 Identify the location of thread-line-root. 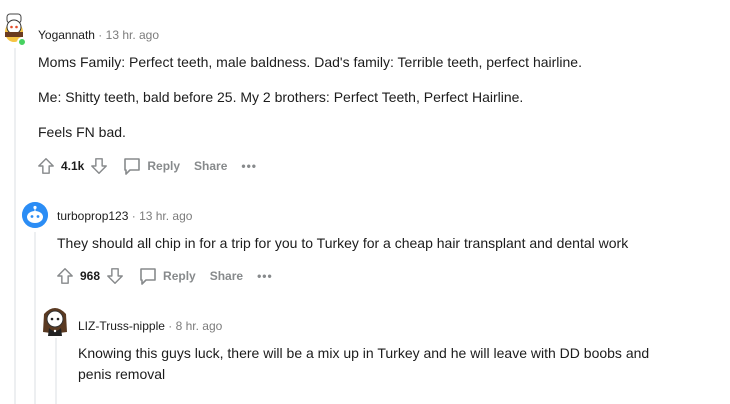
(15, 226).